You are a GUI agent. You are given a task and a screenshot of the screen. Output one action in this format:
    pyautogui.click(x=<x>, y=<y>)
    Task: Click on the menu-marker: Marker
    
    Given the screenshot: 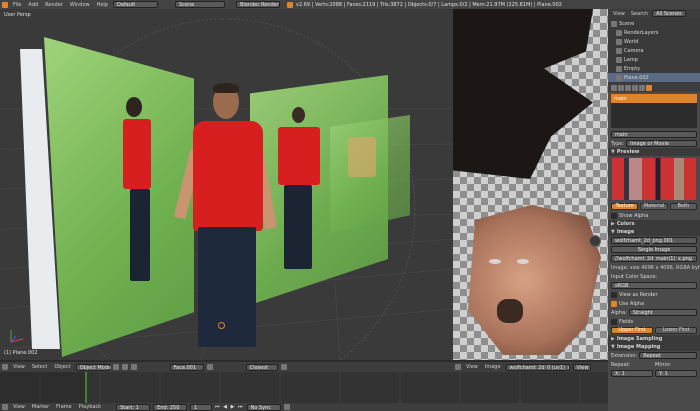 What is the action you would take?
    pyautogui.click(x=40, y=407)
    